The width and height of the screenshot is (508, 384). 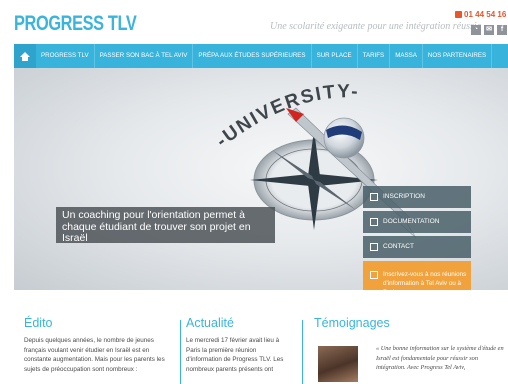 I want to click on temoignages-title: Témoignages, so click(x=352, y=323).